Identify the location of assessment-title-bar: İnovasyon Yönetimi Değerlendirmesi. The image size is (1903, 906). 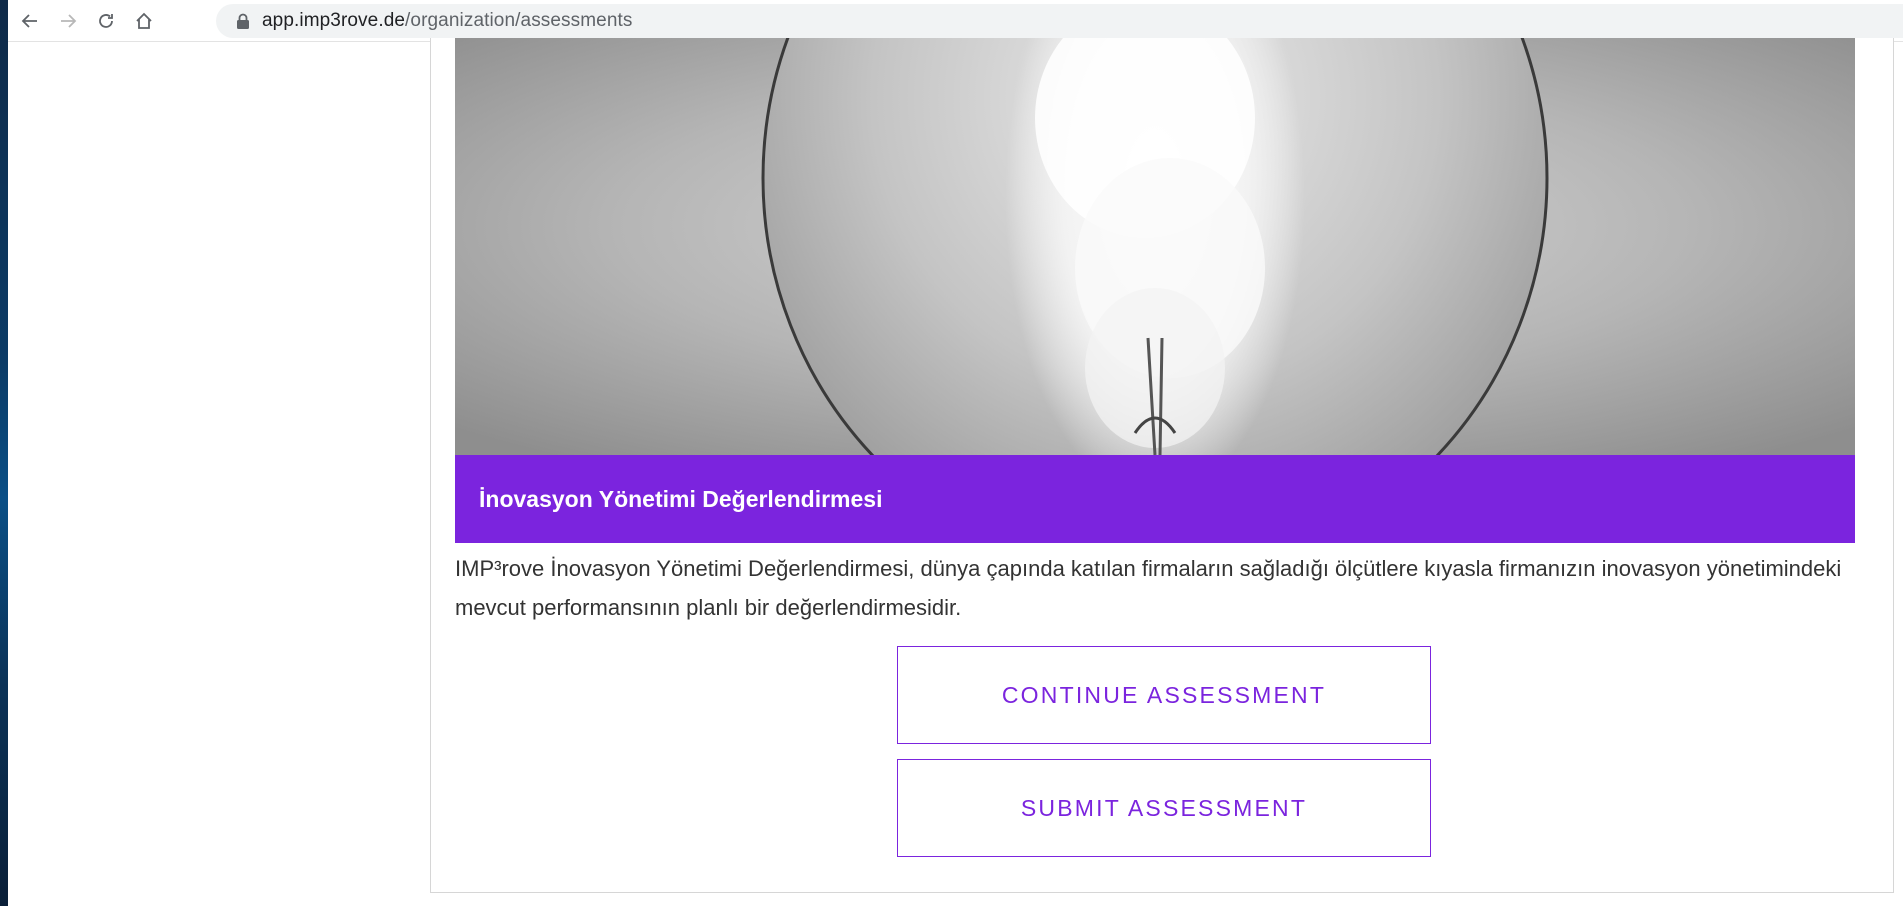
(1155, 499).